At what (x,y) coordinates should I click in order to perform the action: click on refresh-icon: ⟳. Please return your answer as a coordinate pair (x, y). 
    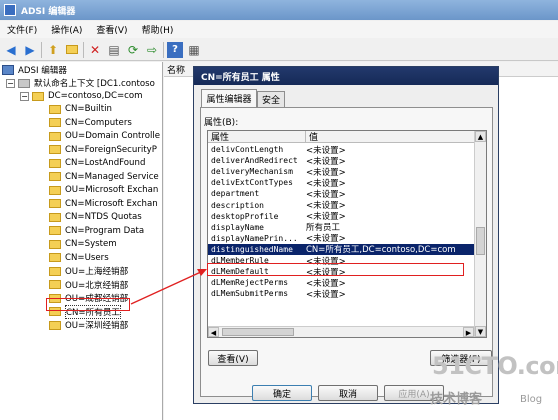
    Looking at the image, I should click on (133, 50).